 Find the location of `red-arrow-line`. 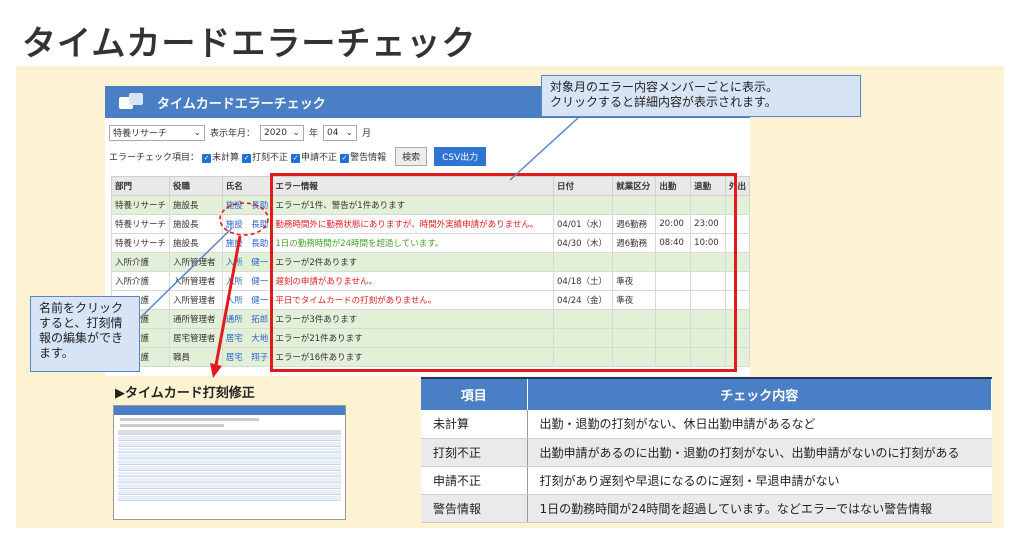

red-arrow-line is located at coordinates (228, 300).